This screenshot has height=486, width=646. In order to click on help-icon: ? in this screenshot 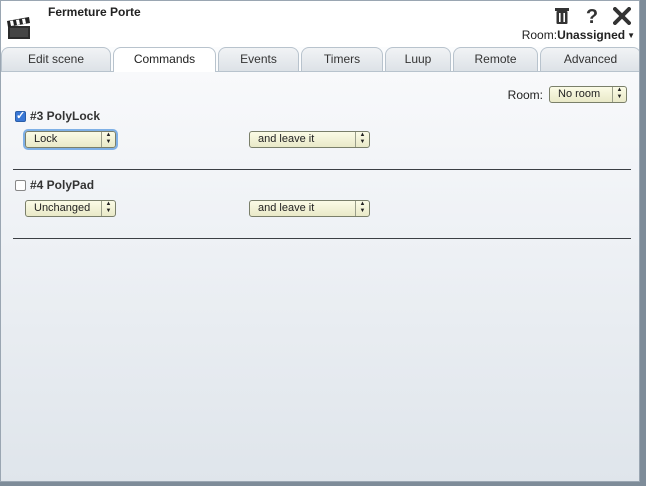, I will do `click(592, 16)`.